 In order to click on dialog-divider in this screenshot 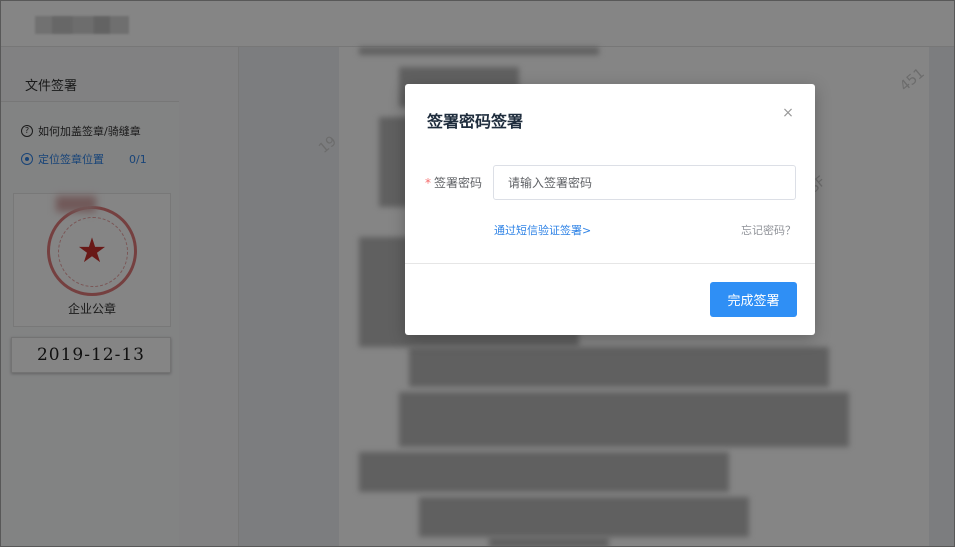, I will do `click(610, 263)`.